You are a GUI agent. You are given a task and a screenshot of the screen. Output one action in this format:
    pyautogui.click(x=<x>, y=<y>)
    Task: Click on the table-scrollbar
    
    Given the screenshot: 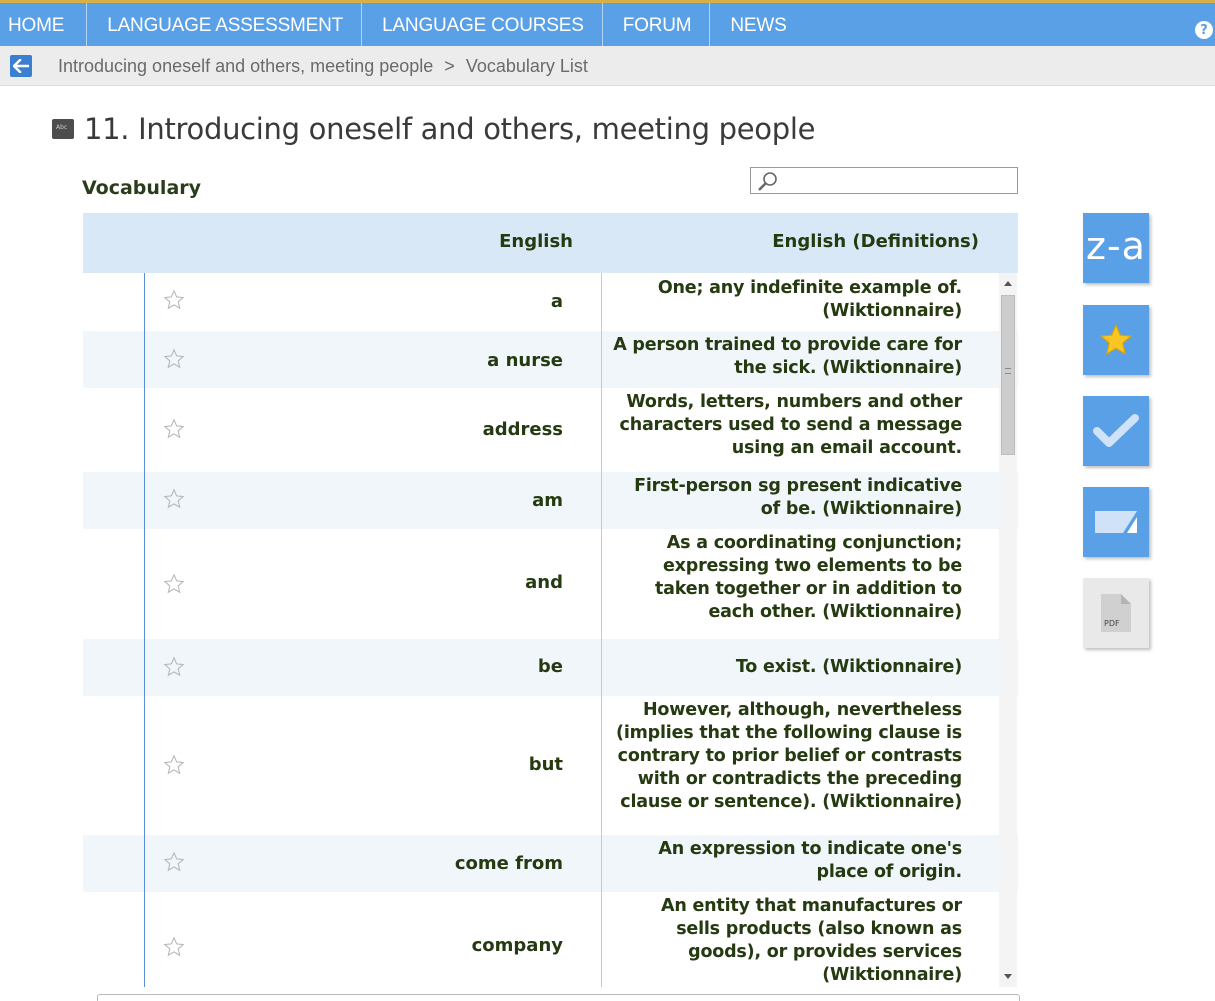 What is the action you would take?
    pyautogui.click(x=1008, y=630)
    